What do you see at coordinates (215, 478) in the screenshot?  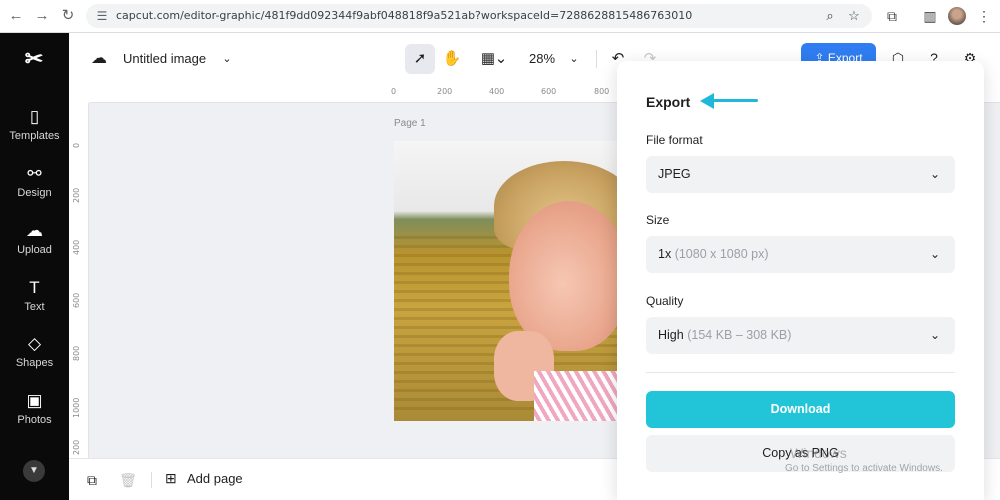 I see `add-page-label: Add page` at bounding box center [215, 478].